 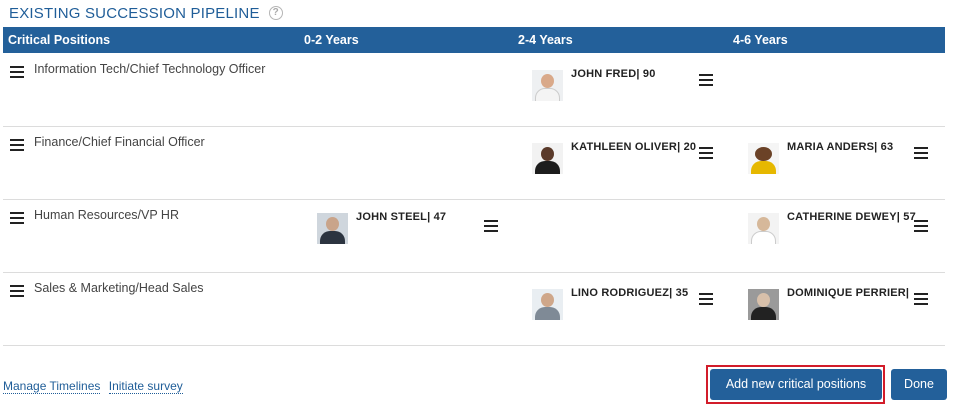 I want to click on page-header: EXISTING SUCCESSION PIPELINE ?, so click(x=146, y=13).